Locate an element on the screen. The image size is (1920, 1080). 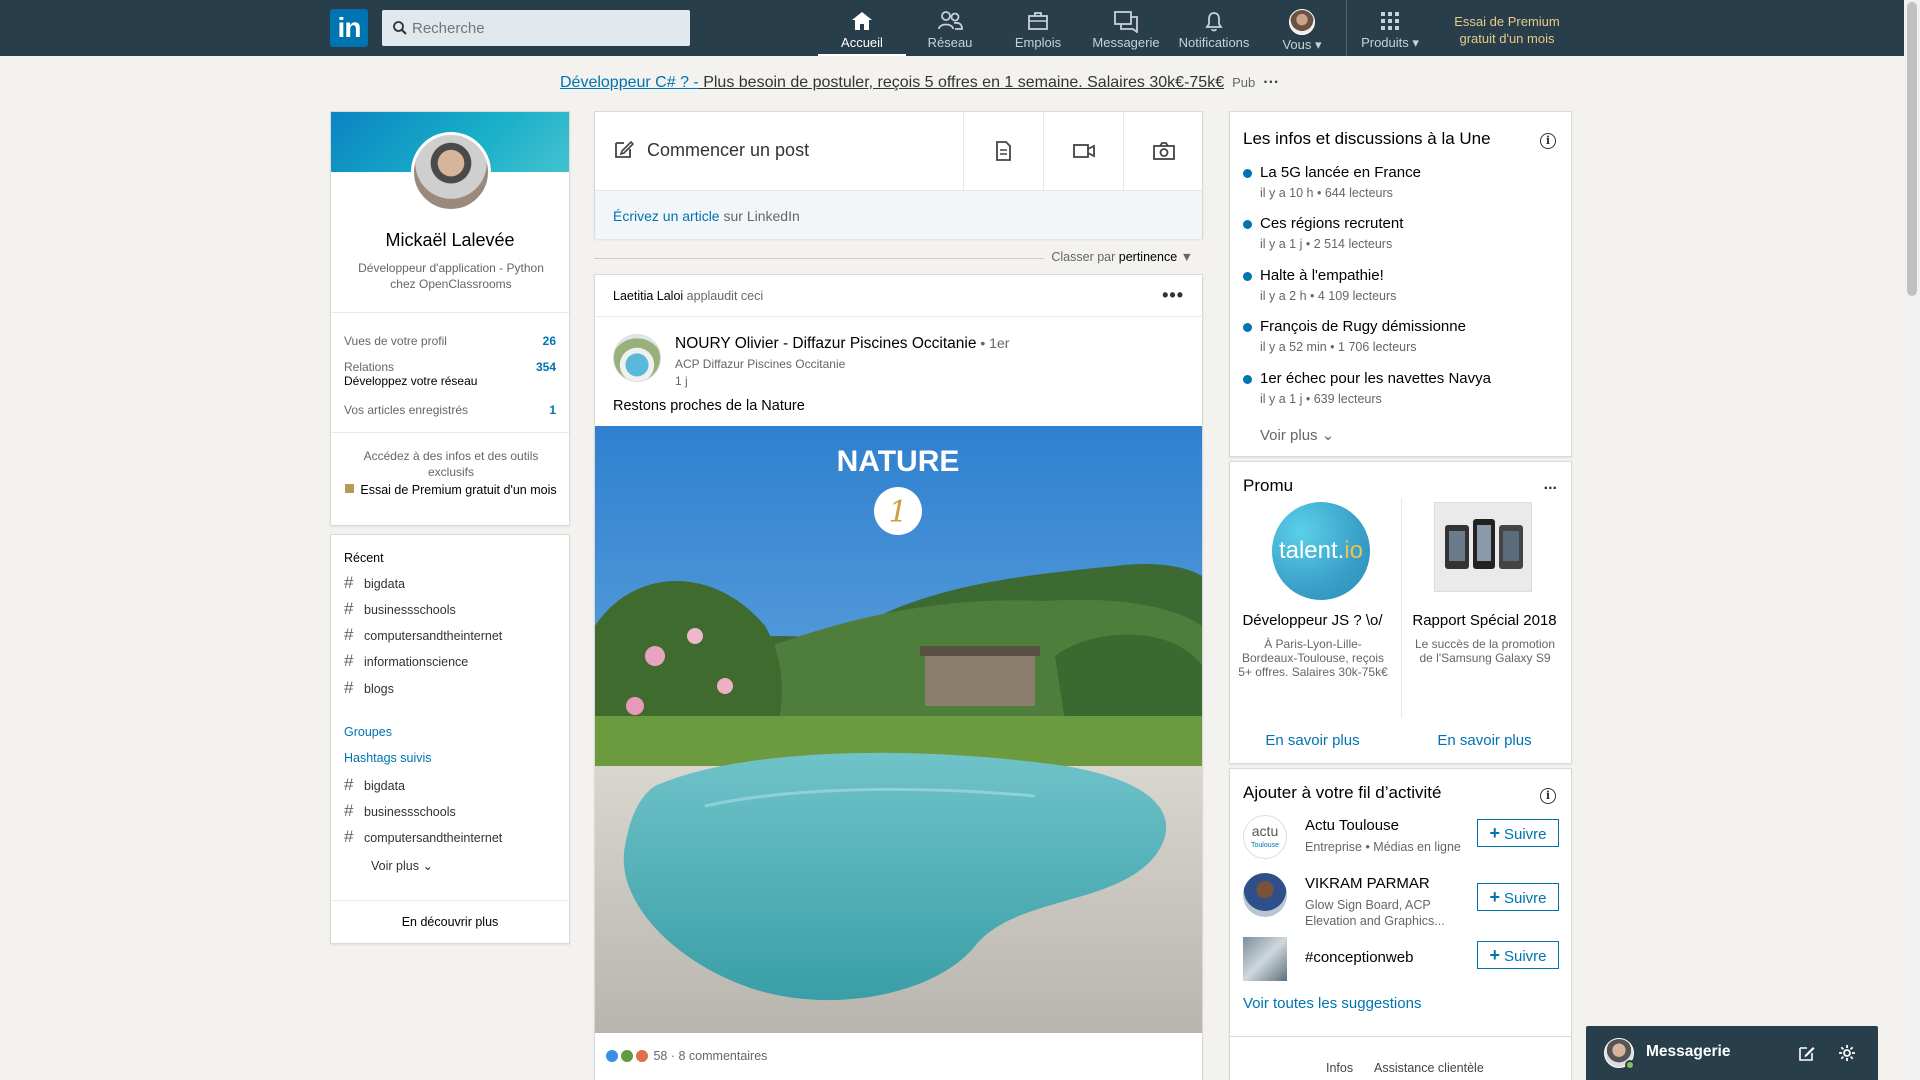
messaging-title: Messagerie is located at coordinates (1688, 1052).